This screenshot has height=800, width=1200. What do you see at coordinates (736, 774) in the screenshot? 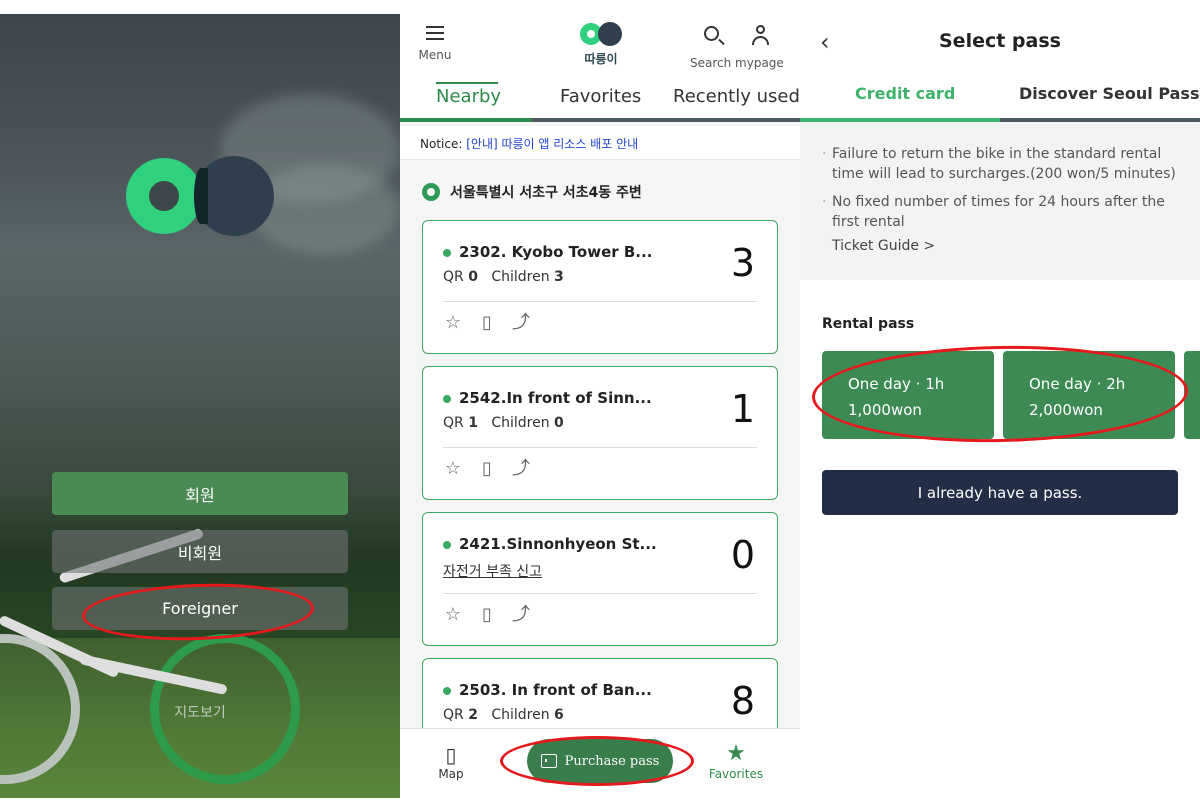
I see `favorites-nav-label: Favorites` at bounding box center [736, 774].